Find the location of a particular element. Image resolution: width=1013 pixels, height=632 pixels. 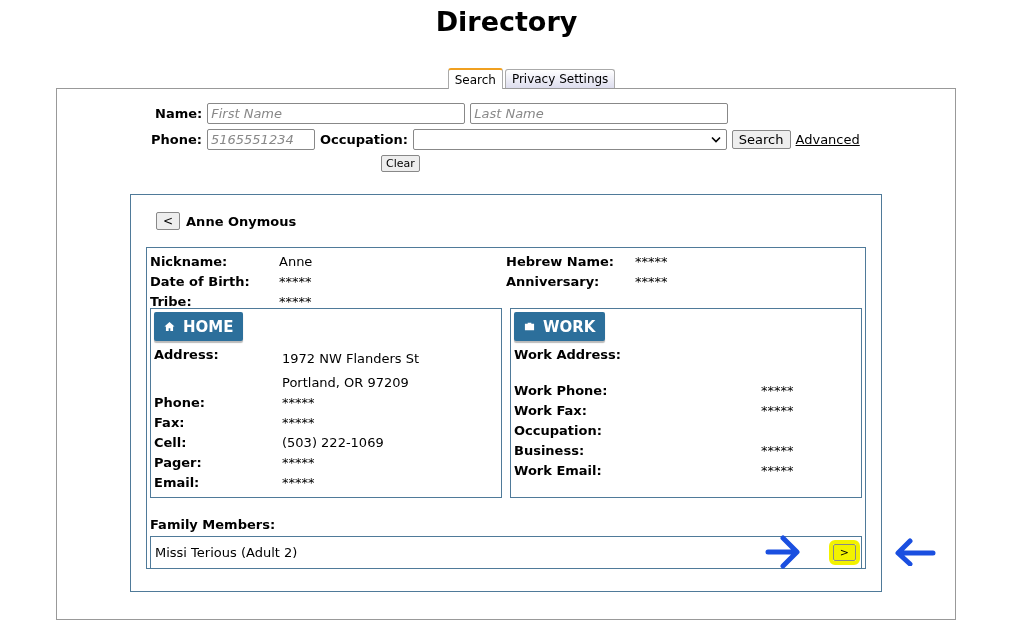

field-label: Email: is located at coordinates (177, 483).